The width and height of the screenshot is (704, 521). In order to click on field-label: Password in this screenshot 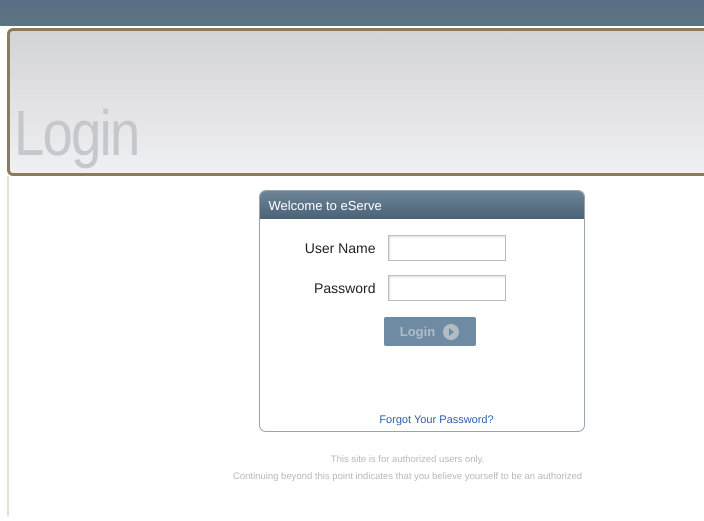, I will do `click(345, 288)`.